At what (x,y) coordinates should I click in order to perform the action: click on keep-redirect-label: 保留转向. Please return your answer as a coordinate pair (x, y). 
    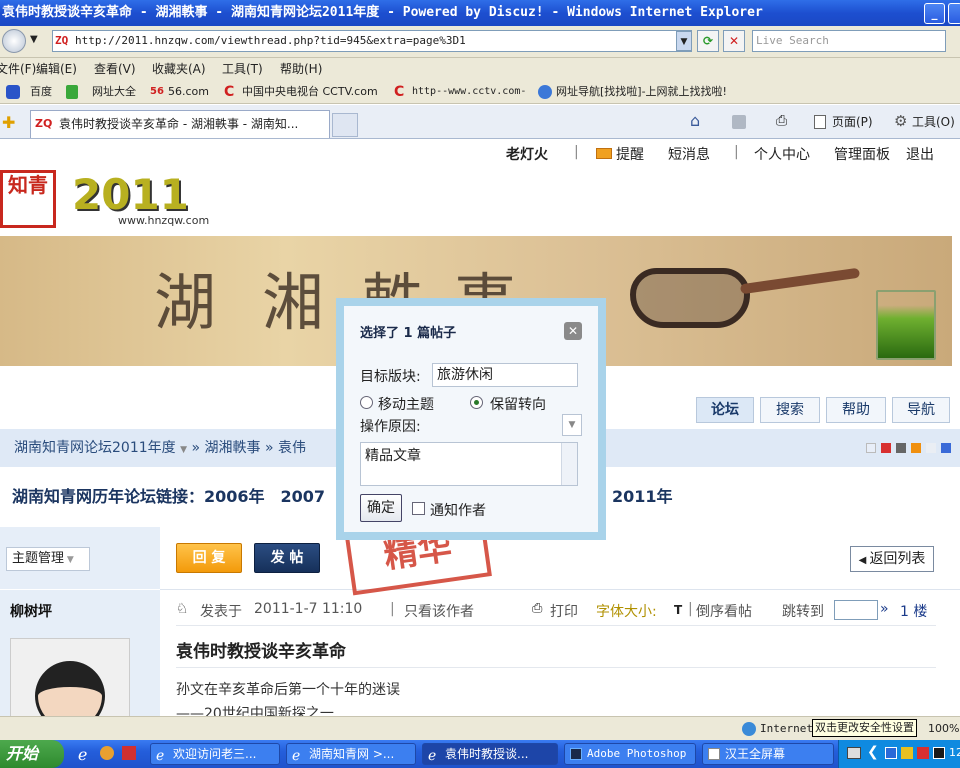
    Looking at the image, I should click on (518, 405).